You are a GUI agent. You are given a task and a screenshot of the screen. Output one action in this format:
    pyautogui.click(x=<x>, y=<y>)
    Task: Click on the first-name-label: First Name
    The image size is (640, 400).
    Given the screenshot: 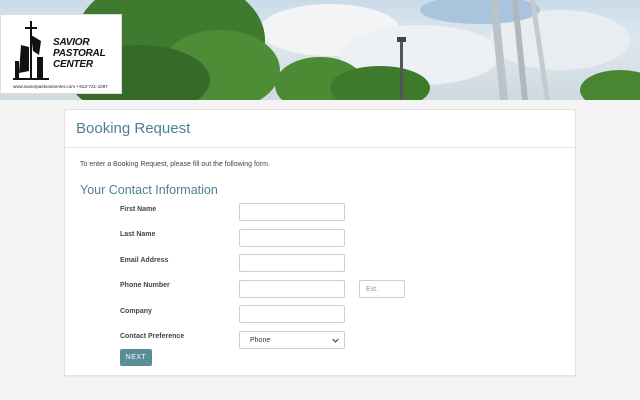 What is the action you would take?
    pyautogui.click(x=138, y=209)
    